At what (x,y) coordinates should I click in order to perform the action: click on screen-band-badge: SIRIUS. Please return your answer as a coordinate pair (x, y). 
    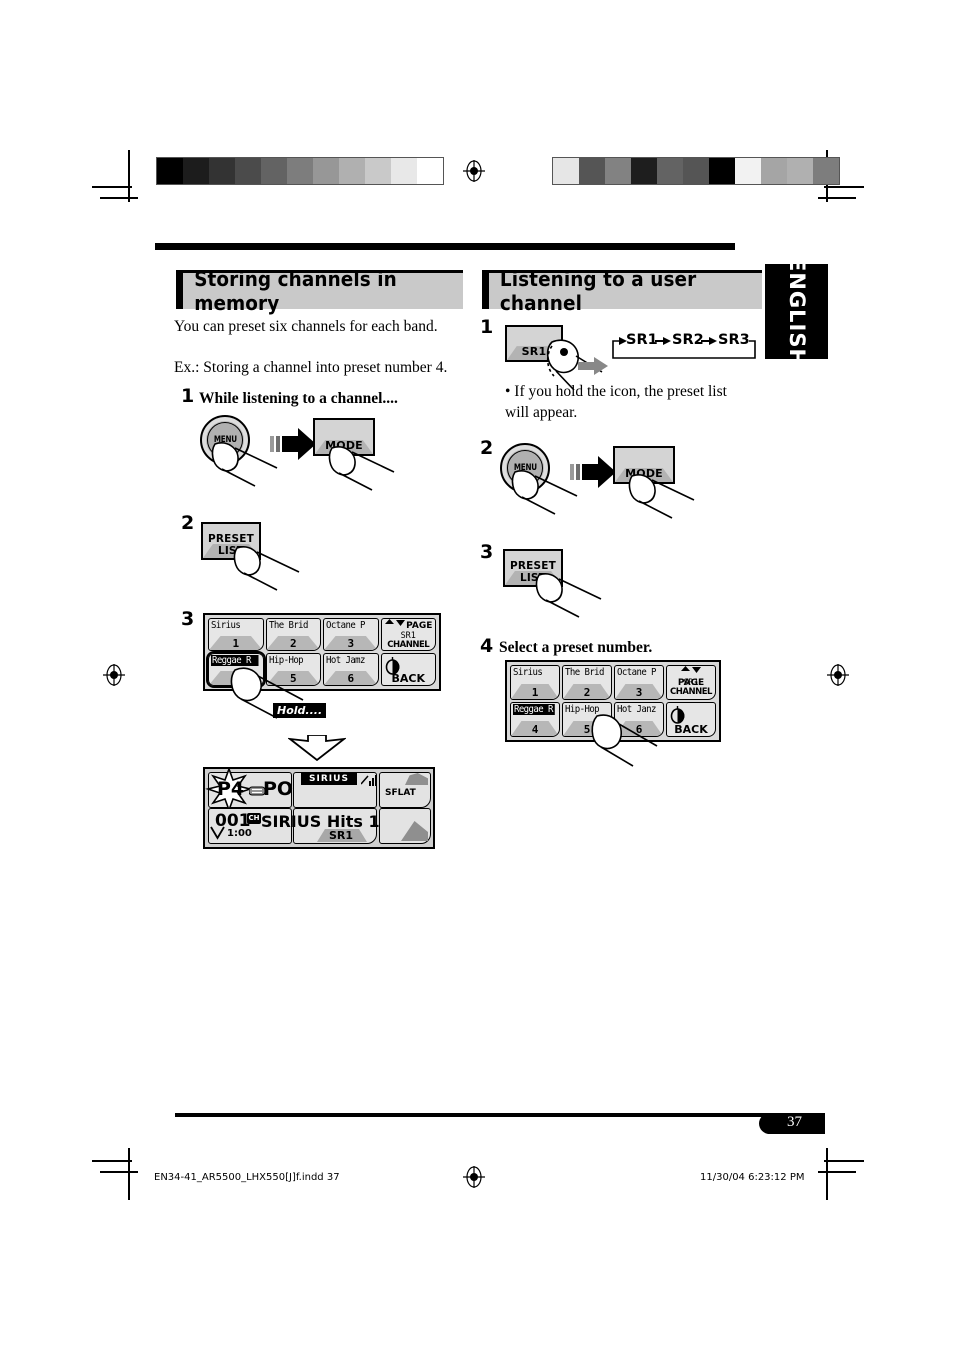
    Looking at the image, I should click on (329, 779).